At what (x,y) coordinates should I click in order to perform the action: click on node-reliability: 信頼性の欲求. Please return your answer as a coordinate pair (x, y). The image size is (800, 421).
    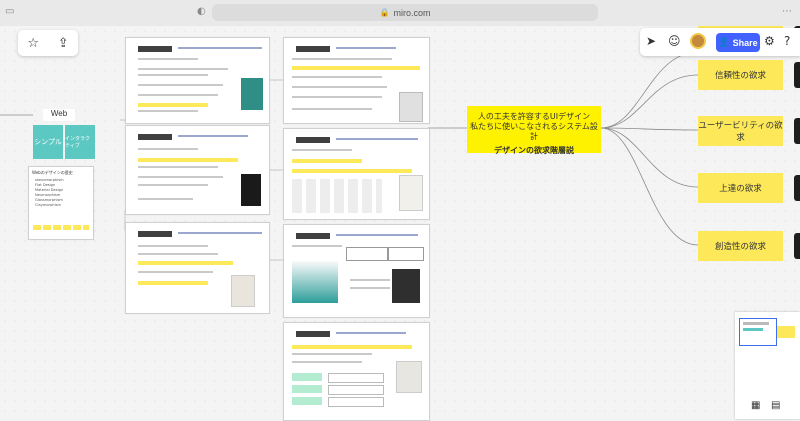
    Looking at the image, I should click on (740, 75).